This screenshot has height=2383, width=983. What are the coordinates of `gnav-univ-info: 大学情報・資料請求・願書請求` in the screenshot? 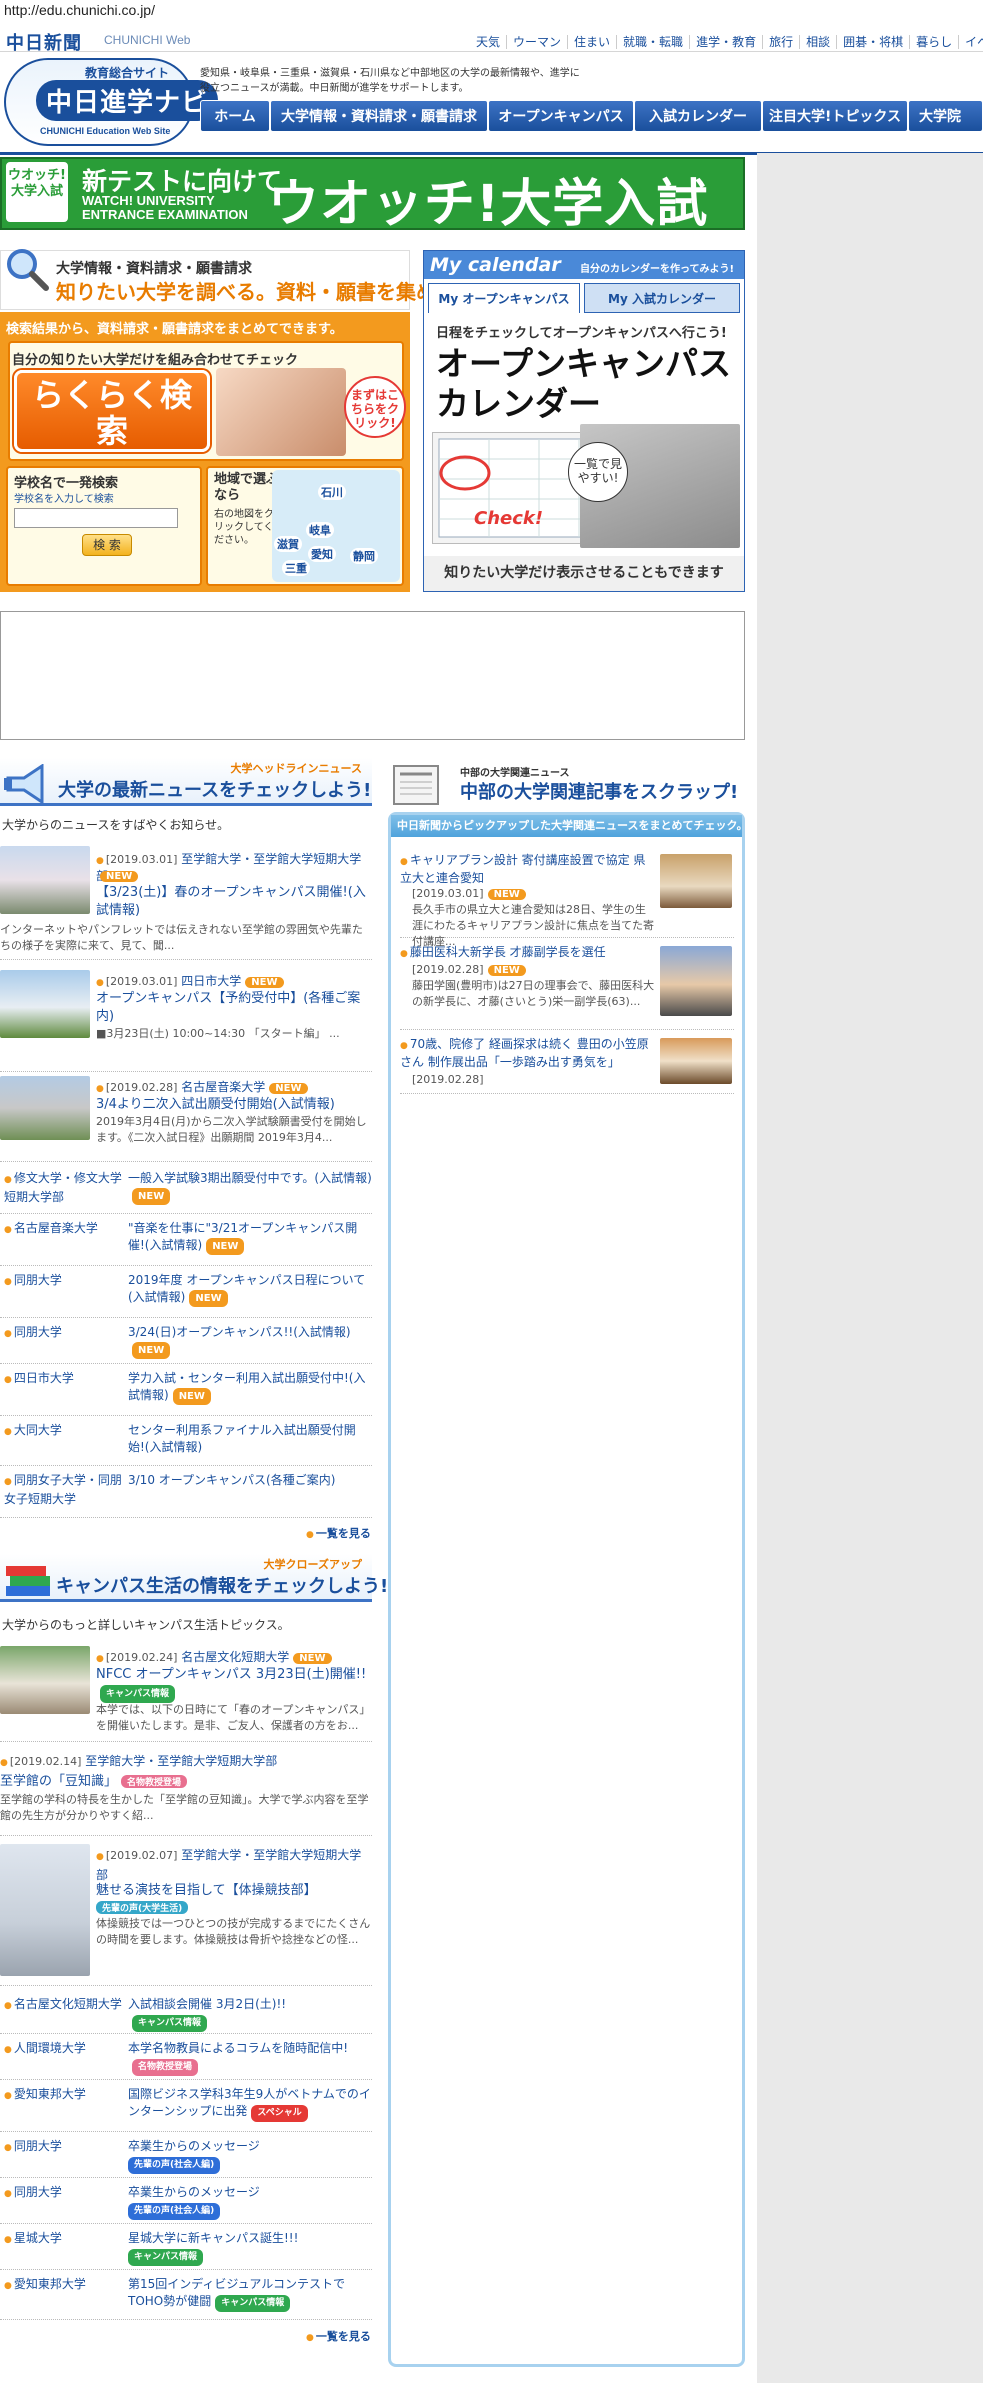 It's located at (379, 116).